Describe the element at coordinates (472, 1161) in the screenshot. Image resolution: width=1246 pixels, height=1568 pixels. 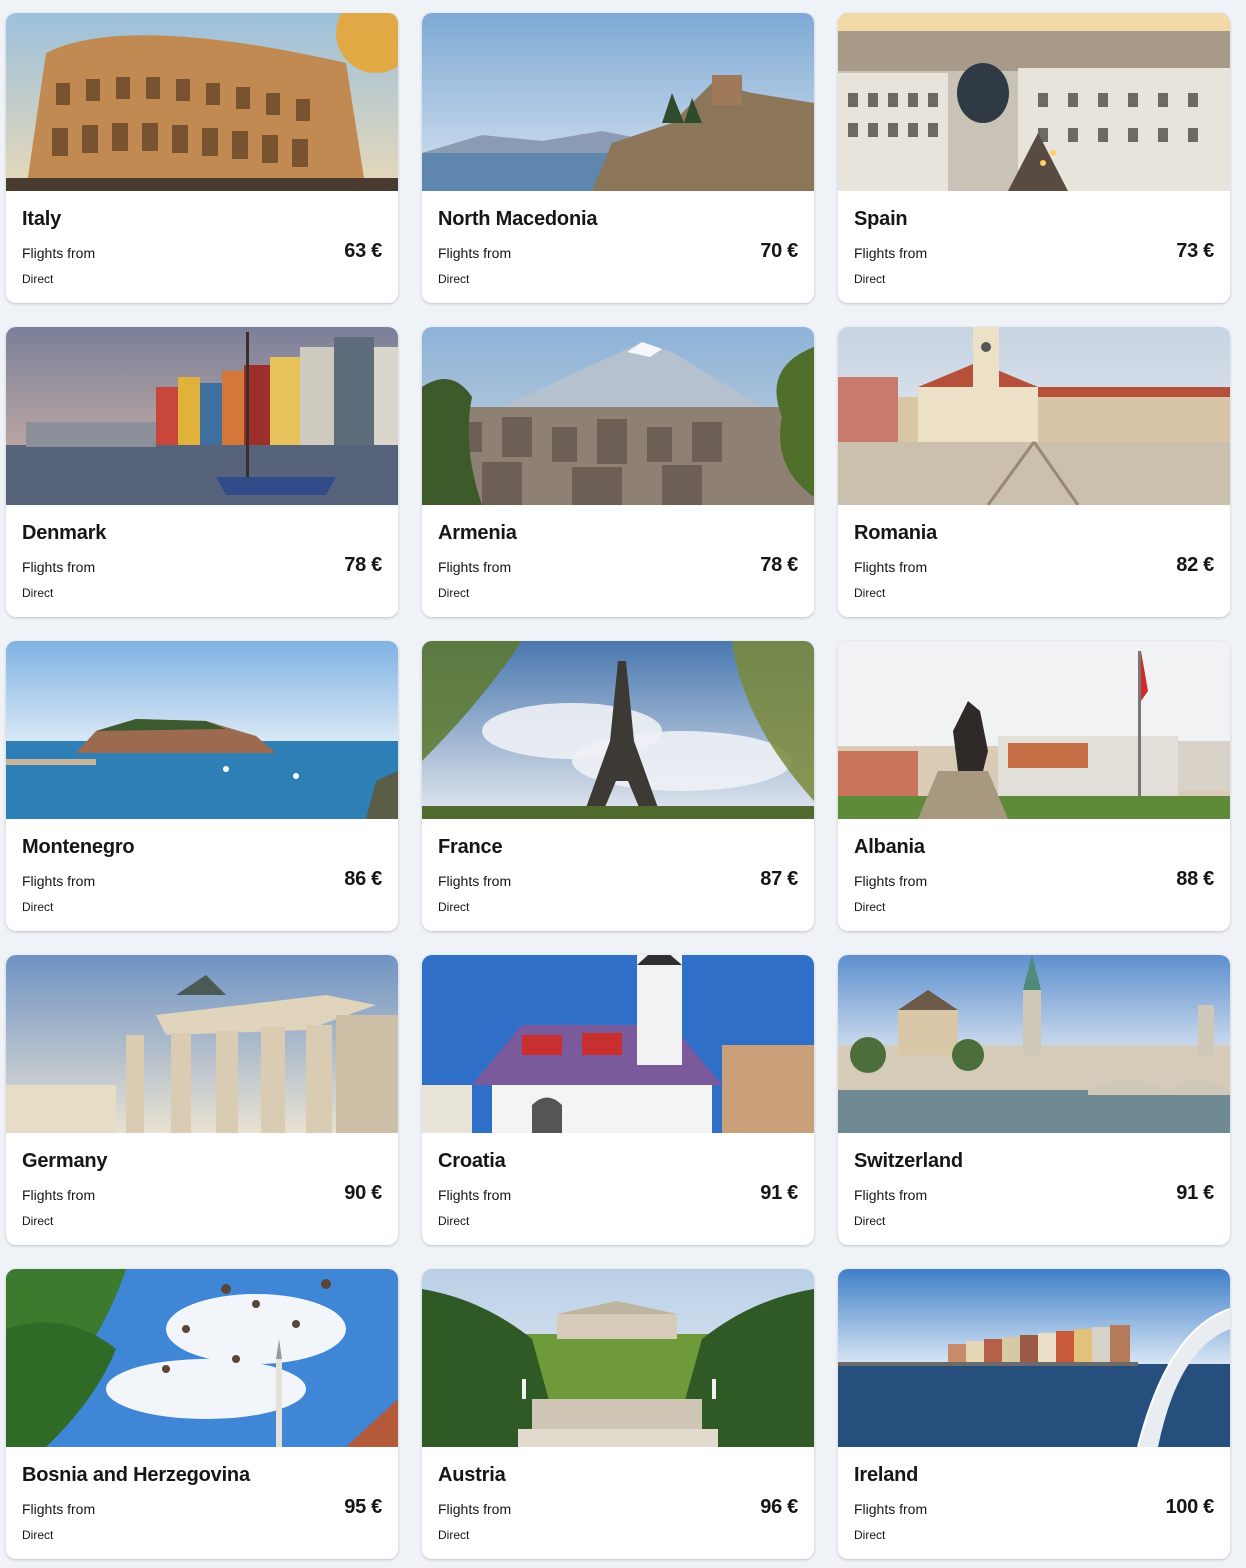
I see `destination-name: Croatia` at that location.